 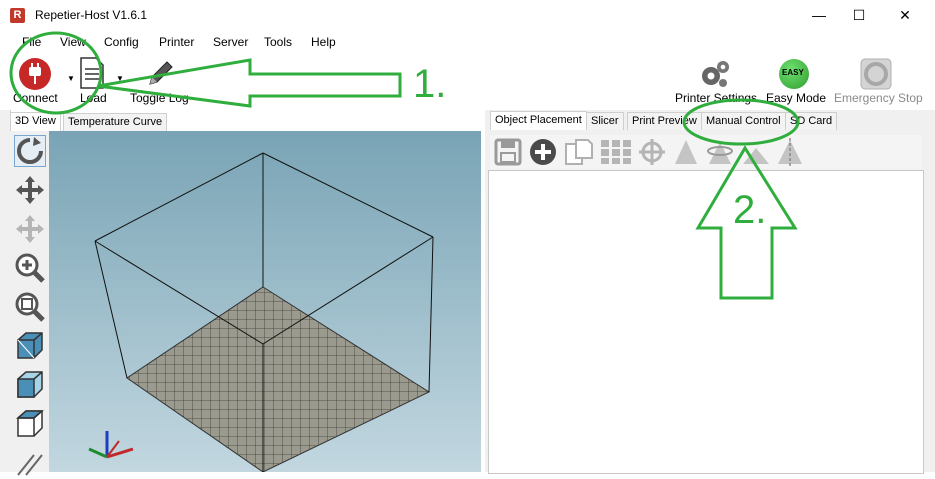 What do you see at coordinates (741, 122) in the screenshot?
I see `annotation-circle-manual-control` at bounding box center [741, 122].